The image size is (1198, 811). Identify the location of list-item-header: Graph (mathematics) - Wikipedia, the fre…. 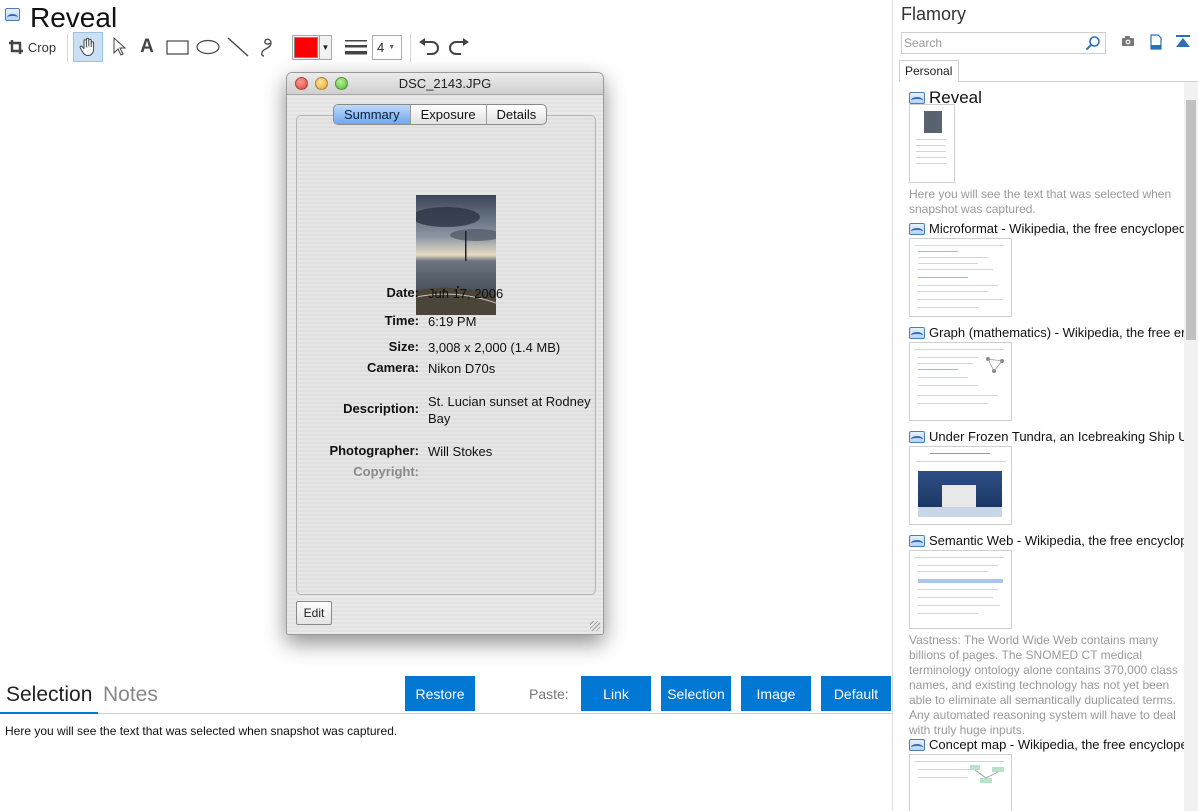
(1046, 332).